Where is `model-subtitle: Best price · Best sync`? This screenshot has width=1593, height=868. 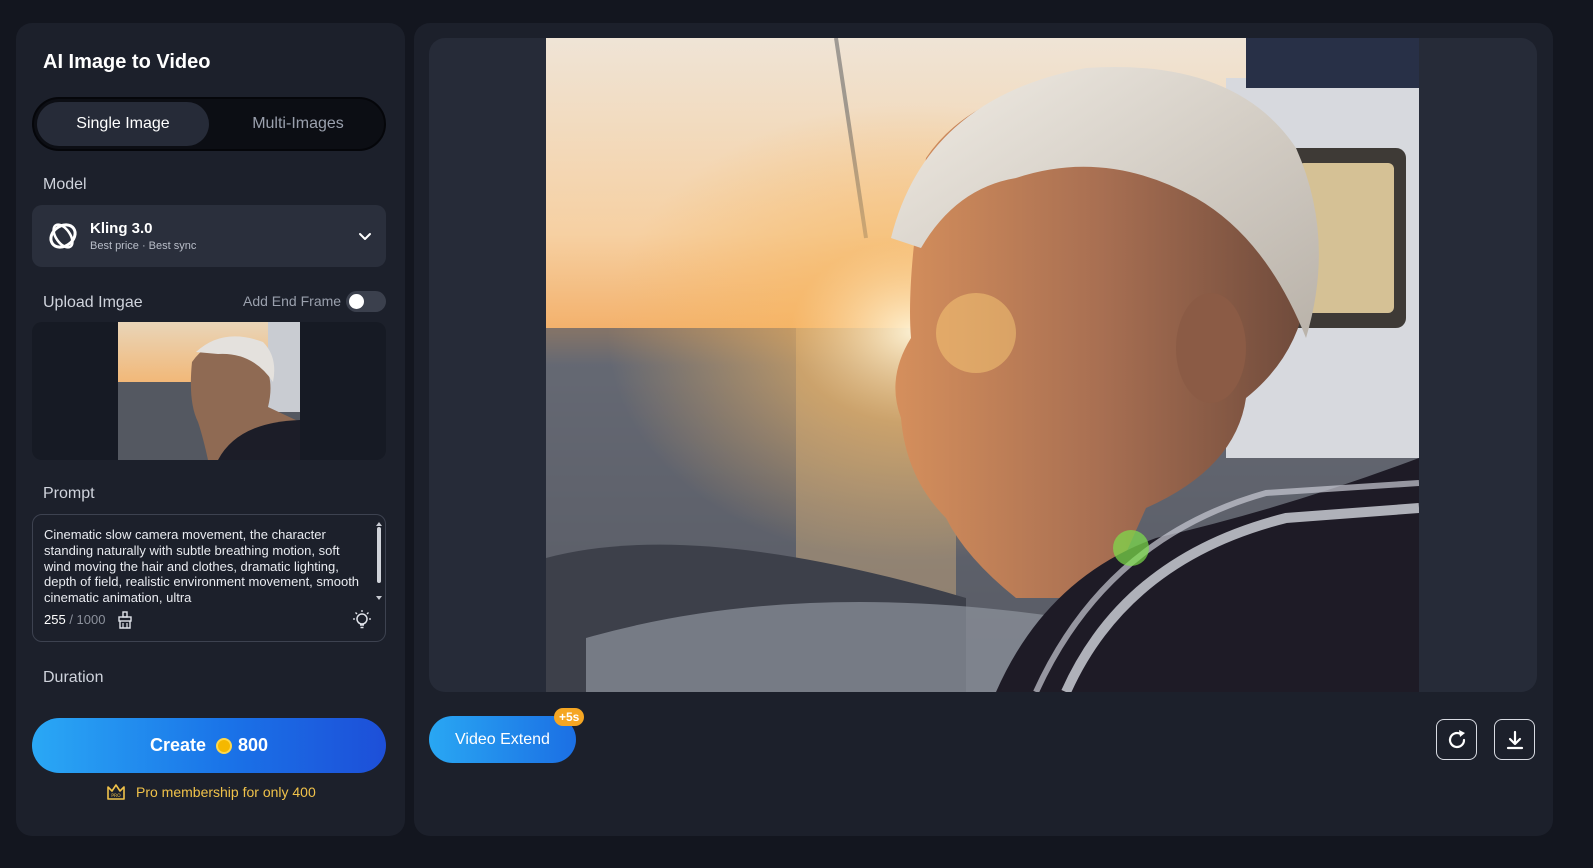 model-subtitle: Best price · Best sync is located at coordinates (143, 246).